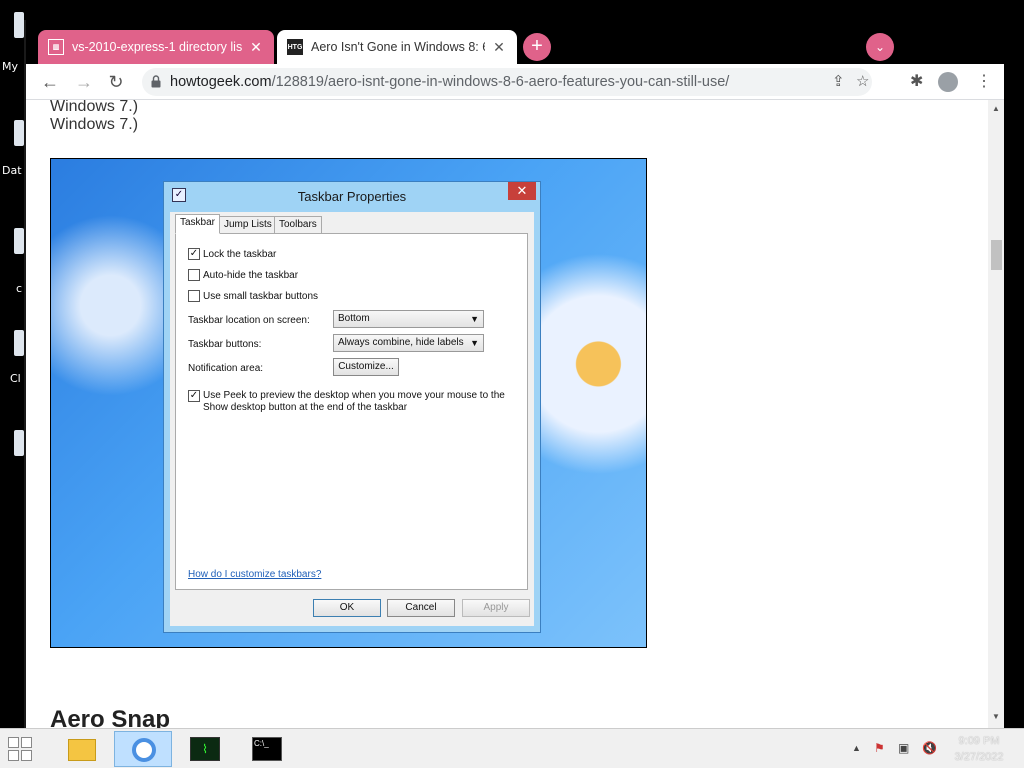 The width and height of the screenshot is (1024, 768). What do you see at coordinates (56, 47) in the screenshot?
I see `archive-icon: ▥` at bounding box center [56, 47].